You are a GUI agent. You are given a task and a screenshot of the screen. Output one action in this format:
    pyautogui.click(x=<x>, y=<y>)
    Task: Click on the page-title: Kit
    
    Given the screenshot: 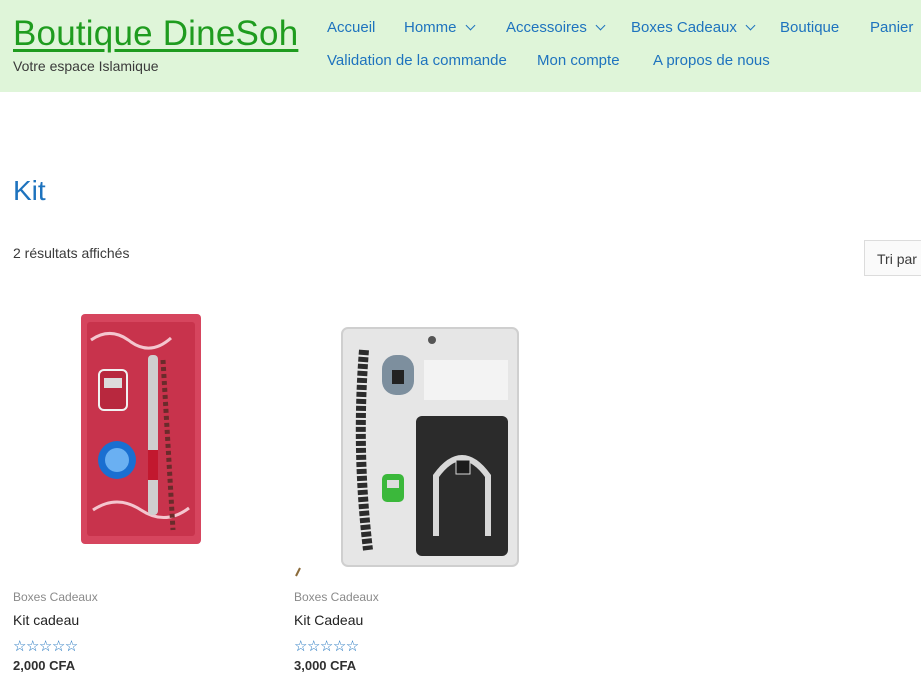 What is the action you would take?
    pyautogui.click(x=29, y=190)
    